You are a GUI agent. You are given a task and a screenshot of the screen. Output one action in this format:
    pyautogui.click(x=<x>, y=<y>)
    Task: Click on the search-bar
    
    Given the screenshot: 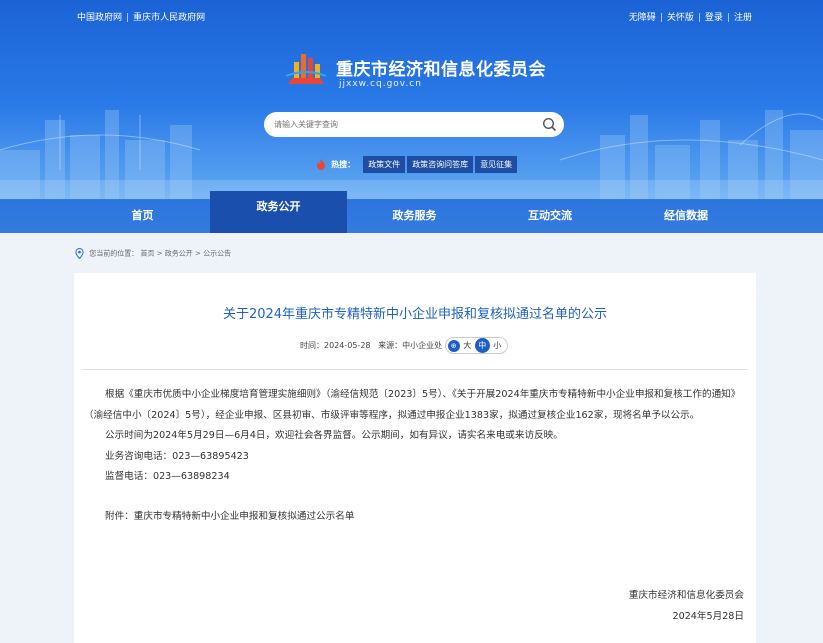 What is the action you would take?
    pyautogui.click(x=414, y=124)
    